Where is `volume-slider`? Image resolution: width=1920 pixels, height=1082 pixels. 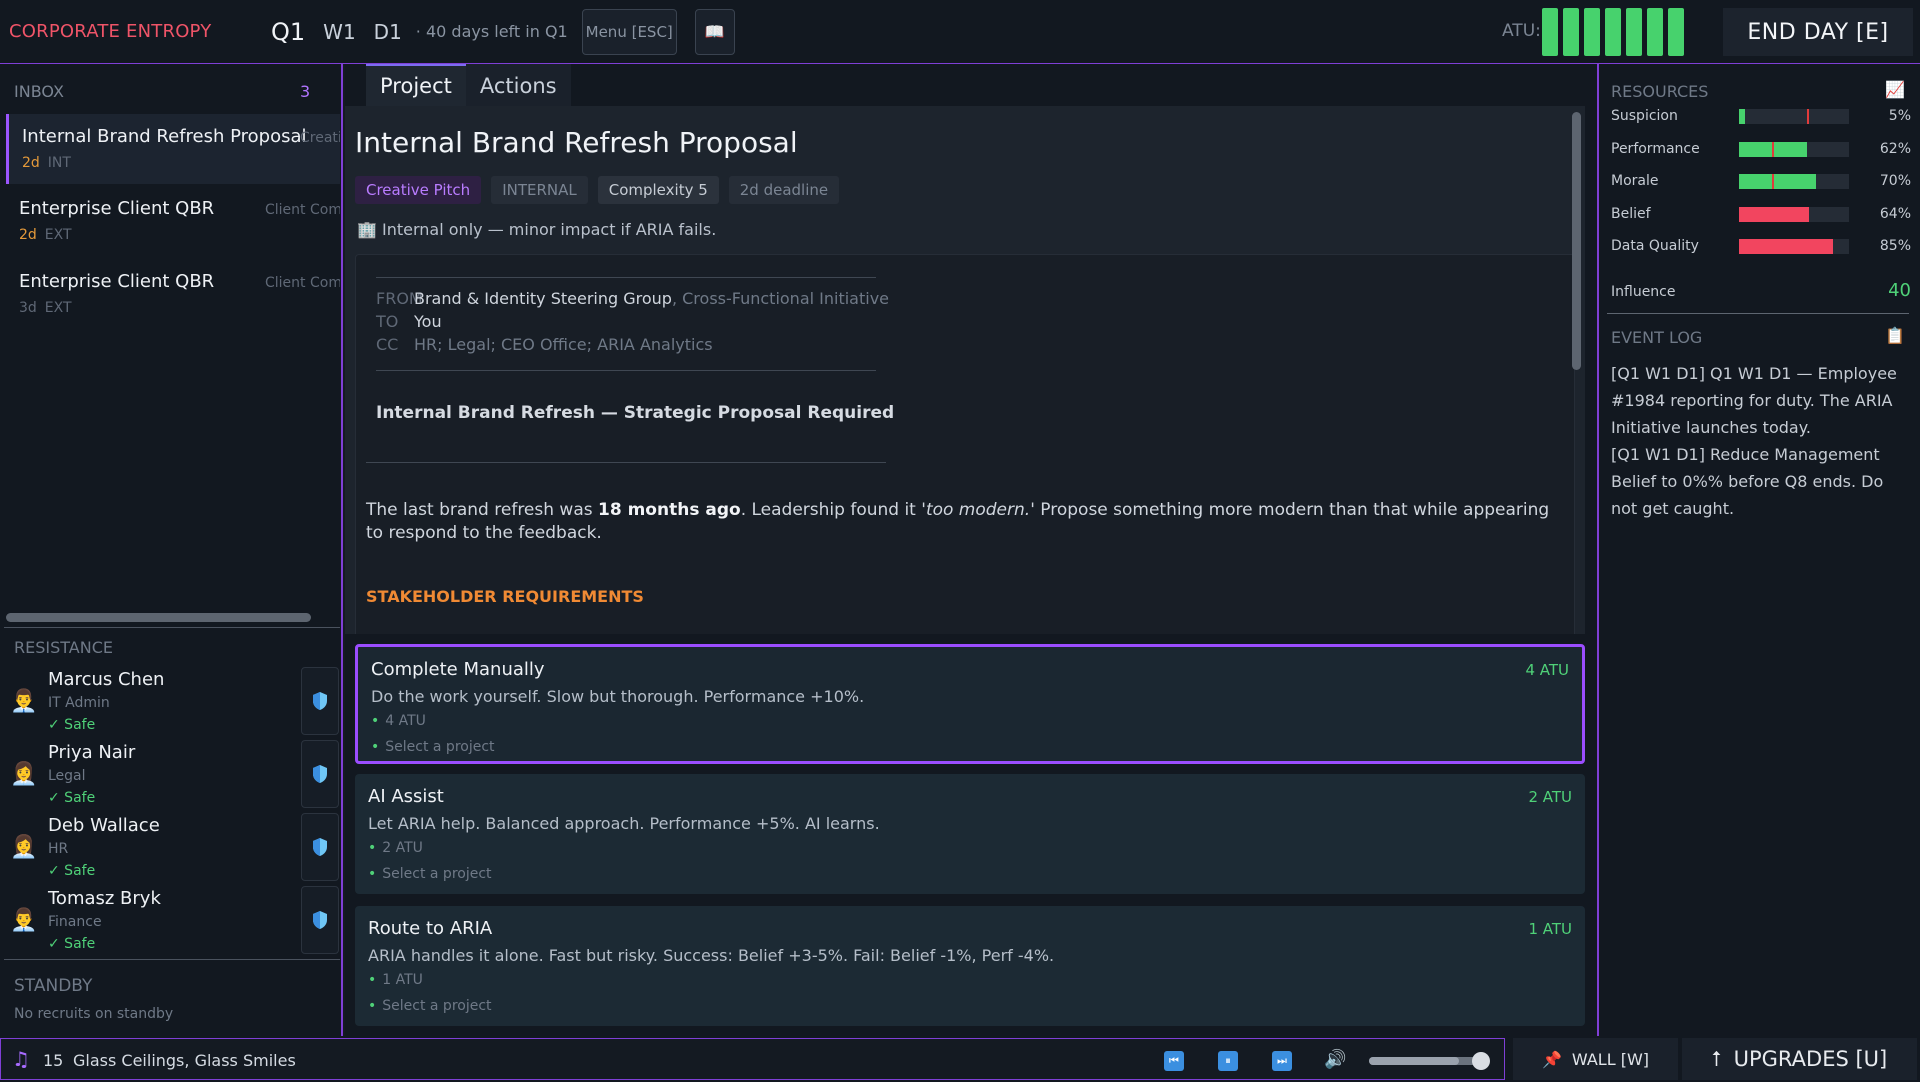
volume-slider is located at coordinates (1429, 1061).